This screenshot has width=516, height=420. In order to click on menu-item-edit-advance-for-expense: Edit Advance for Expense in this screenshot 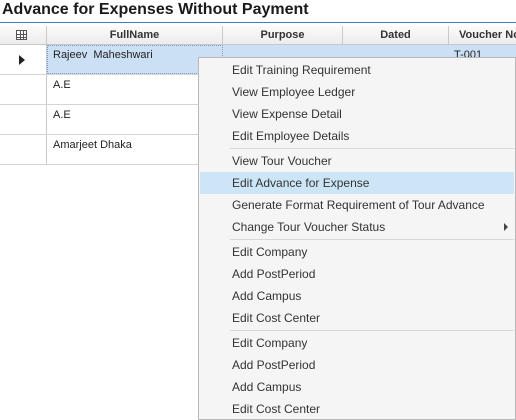, I will do `click(357, 183)`.